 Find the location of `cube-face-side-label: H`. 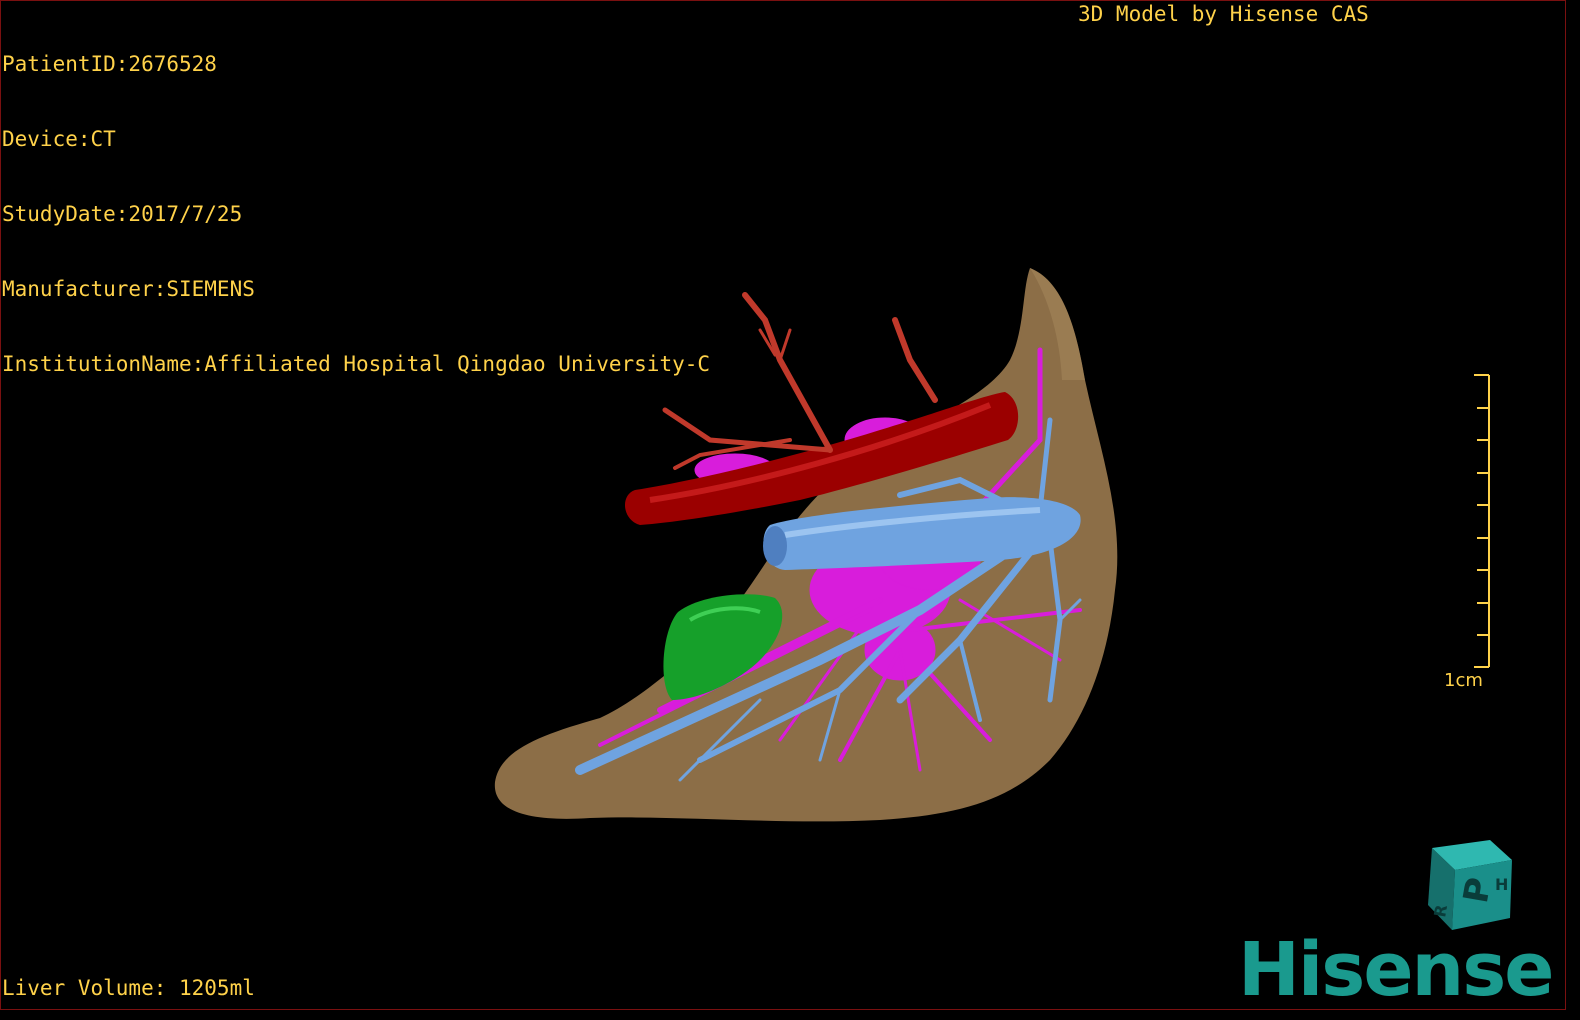

cube-face-side-label: H is located at coordinates (1501, 884).